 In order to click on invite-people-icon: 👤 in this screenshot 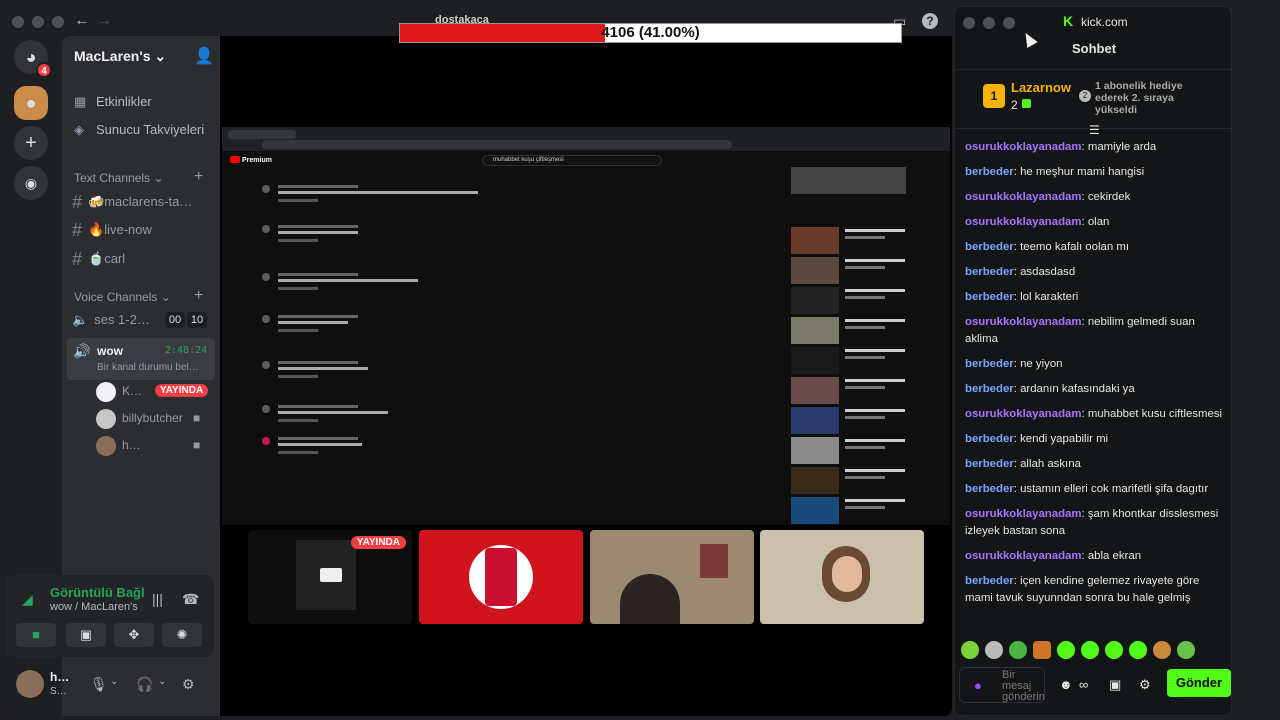, I will do `click(204, 56)`.